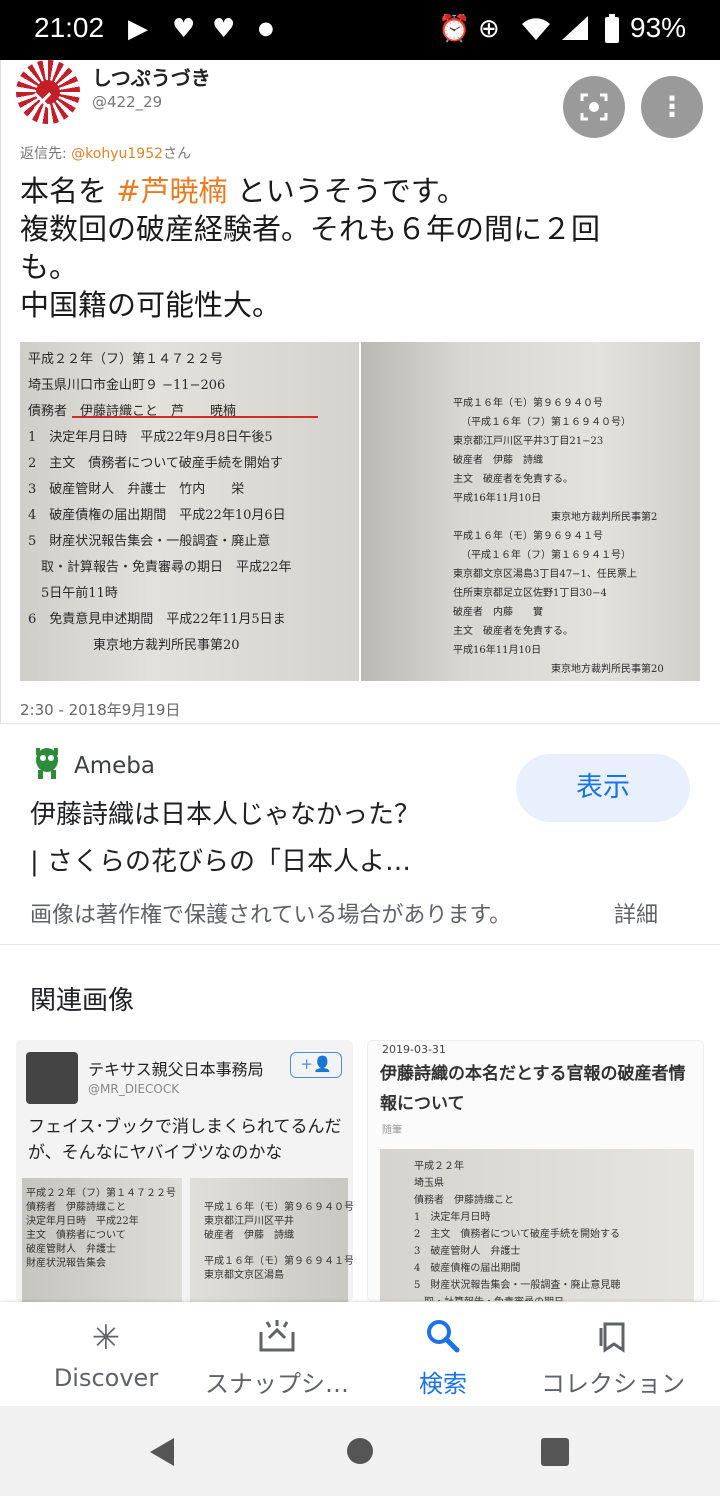 This screenshot has width=720, height=1496. What do you see at coordinates (467, 1251) in the screenshot?
I see `document-text-line: 3 破産管財人 弁護士` at bounding box center [467, 1251].